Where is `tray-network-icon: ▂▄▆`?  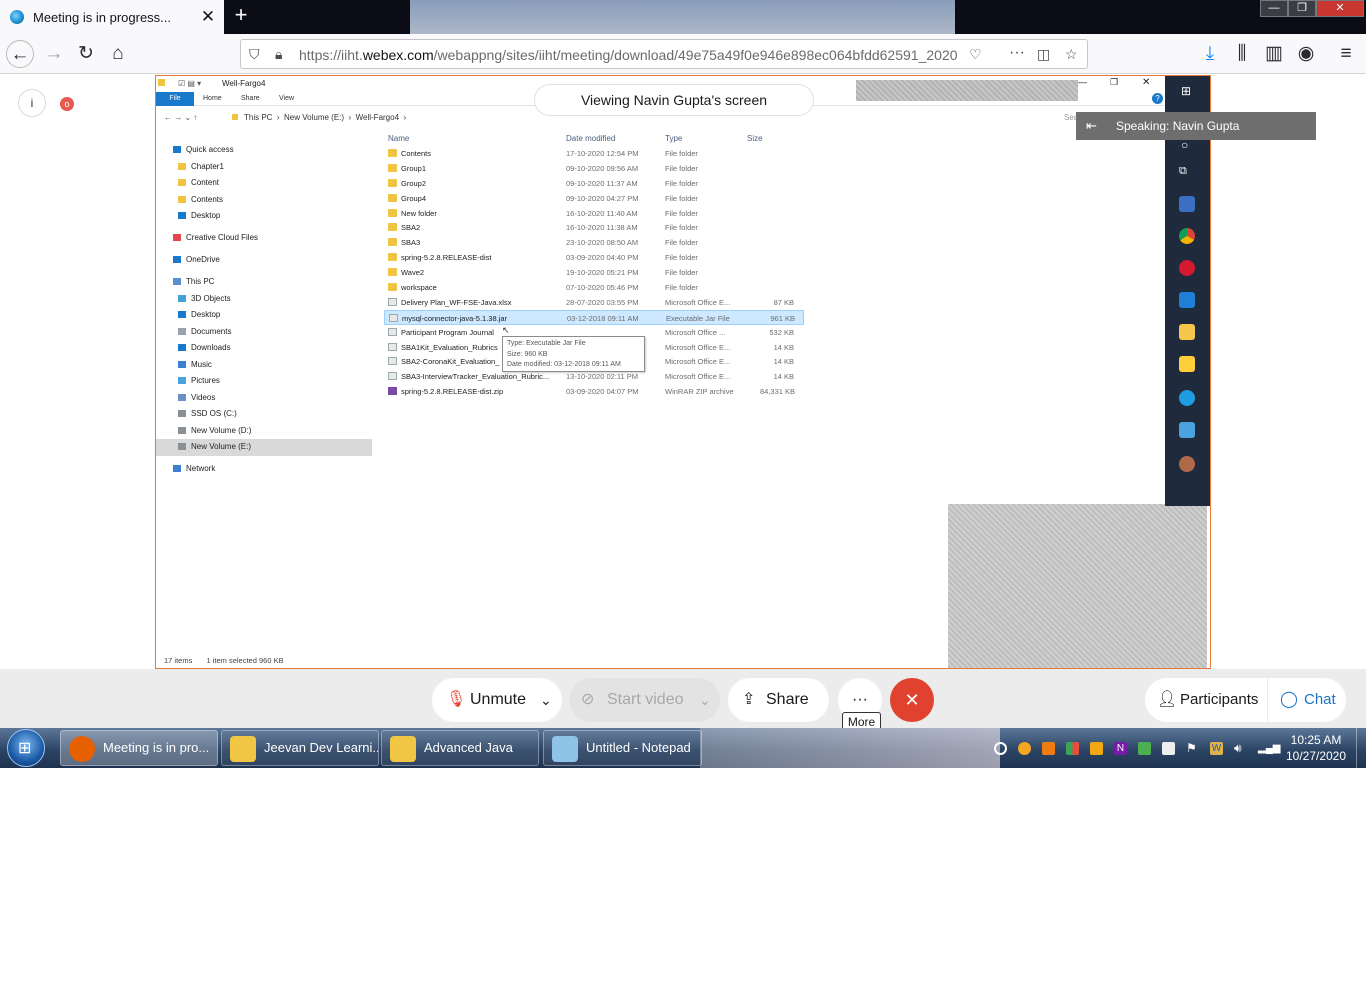 tray-network-icon: ▂▄▆ is located at coordinates (1269, 748).